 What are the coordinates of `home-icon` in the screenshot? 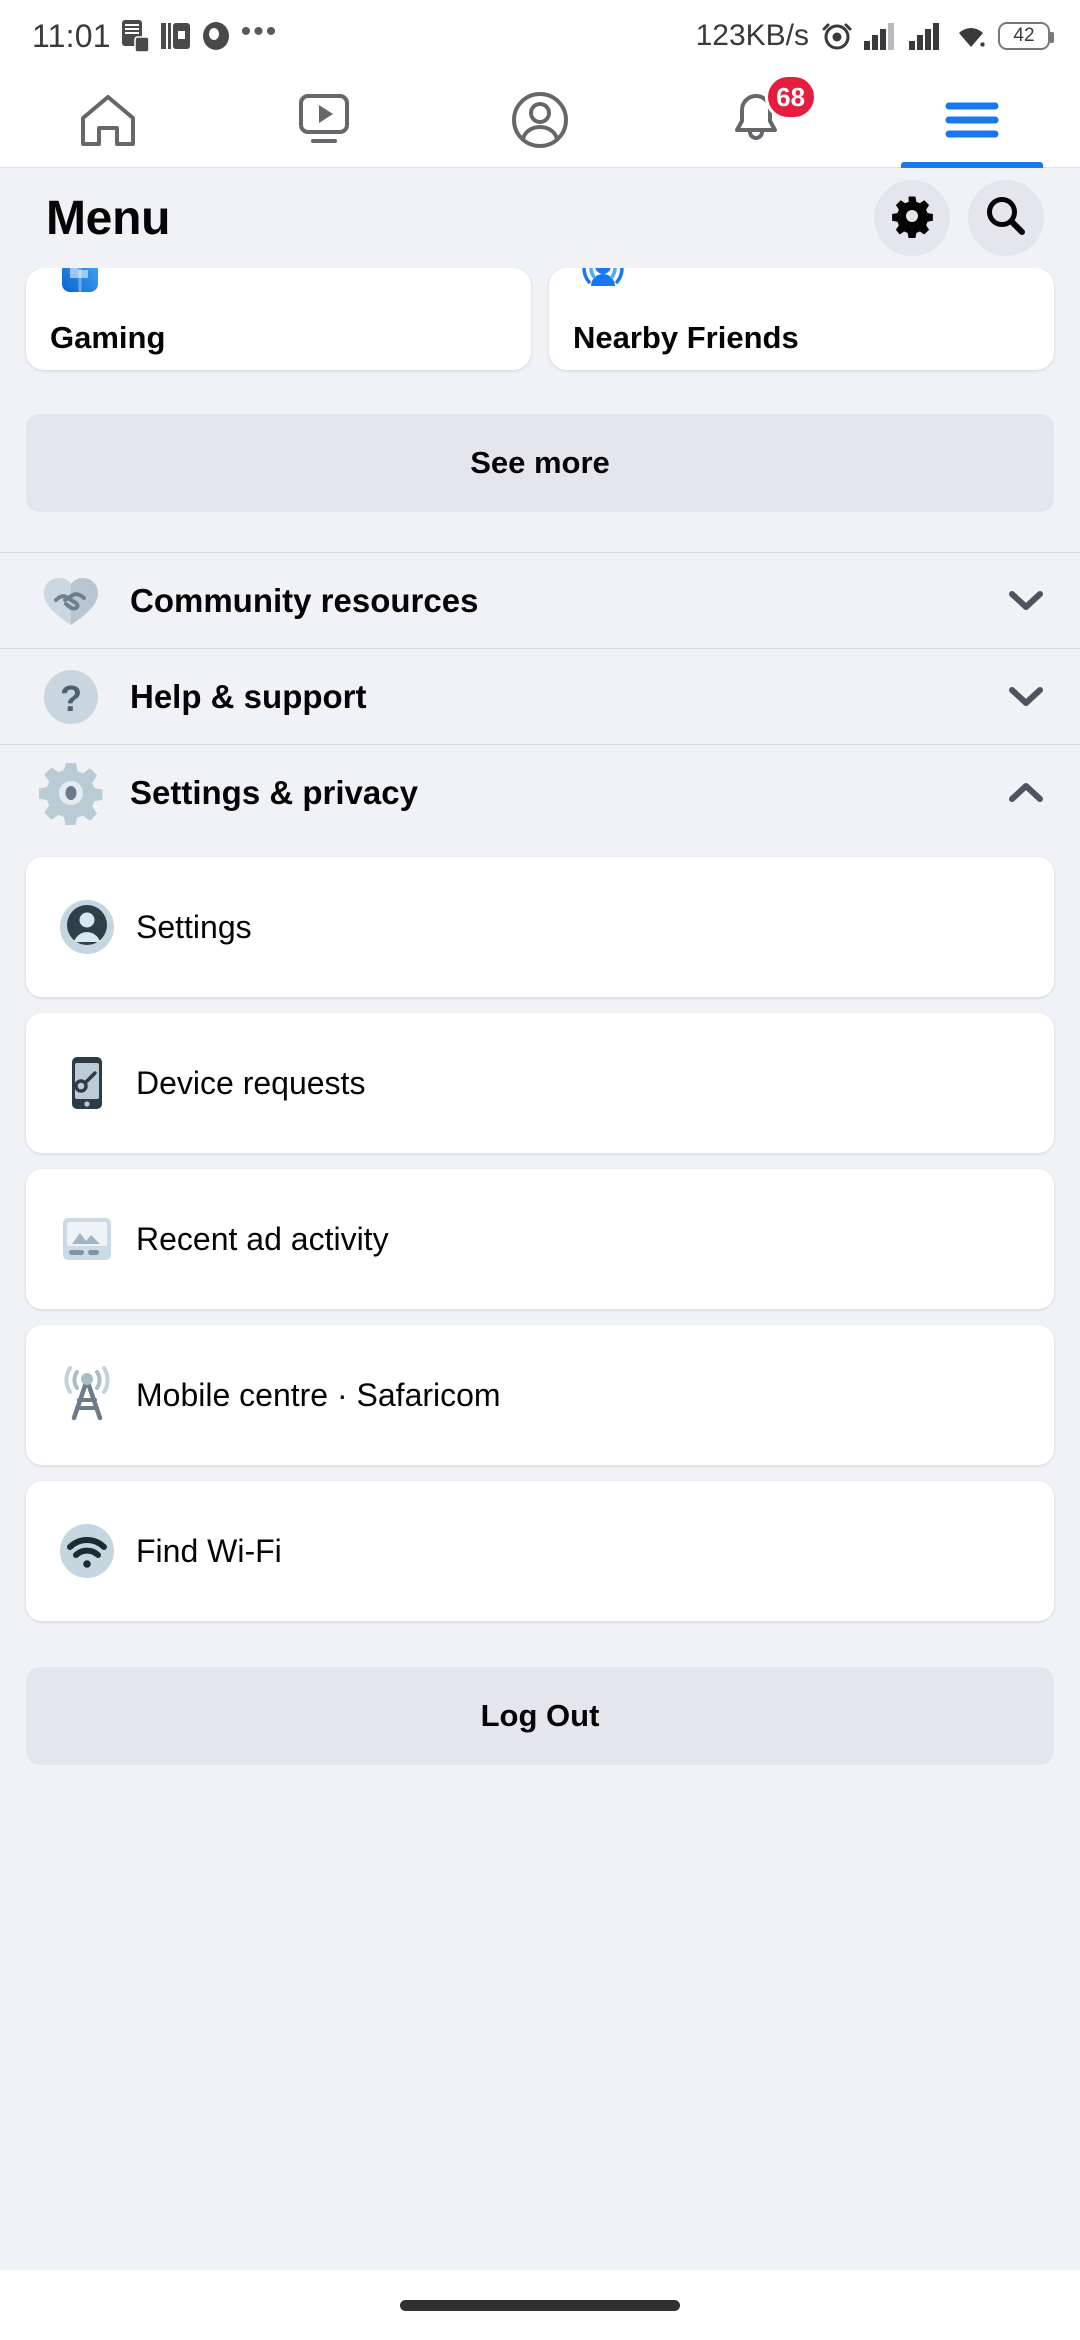 It's located at (108, 120).